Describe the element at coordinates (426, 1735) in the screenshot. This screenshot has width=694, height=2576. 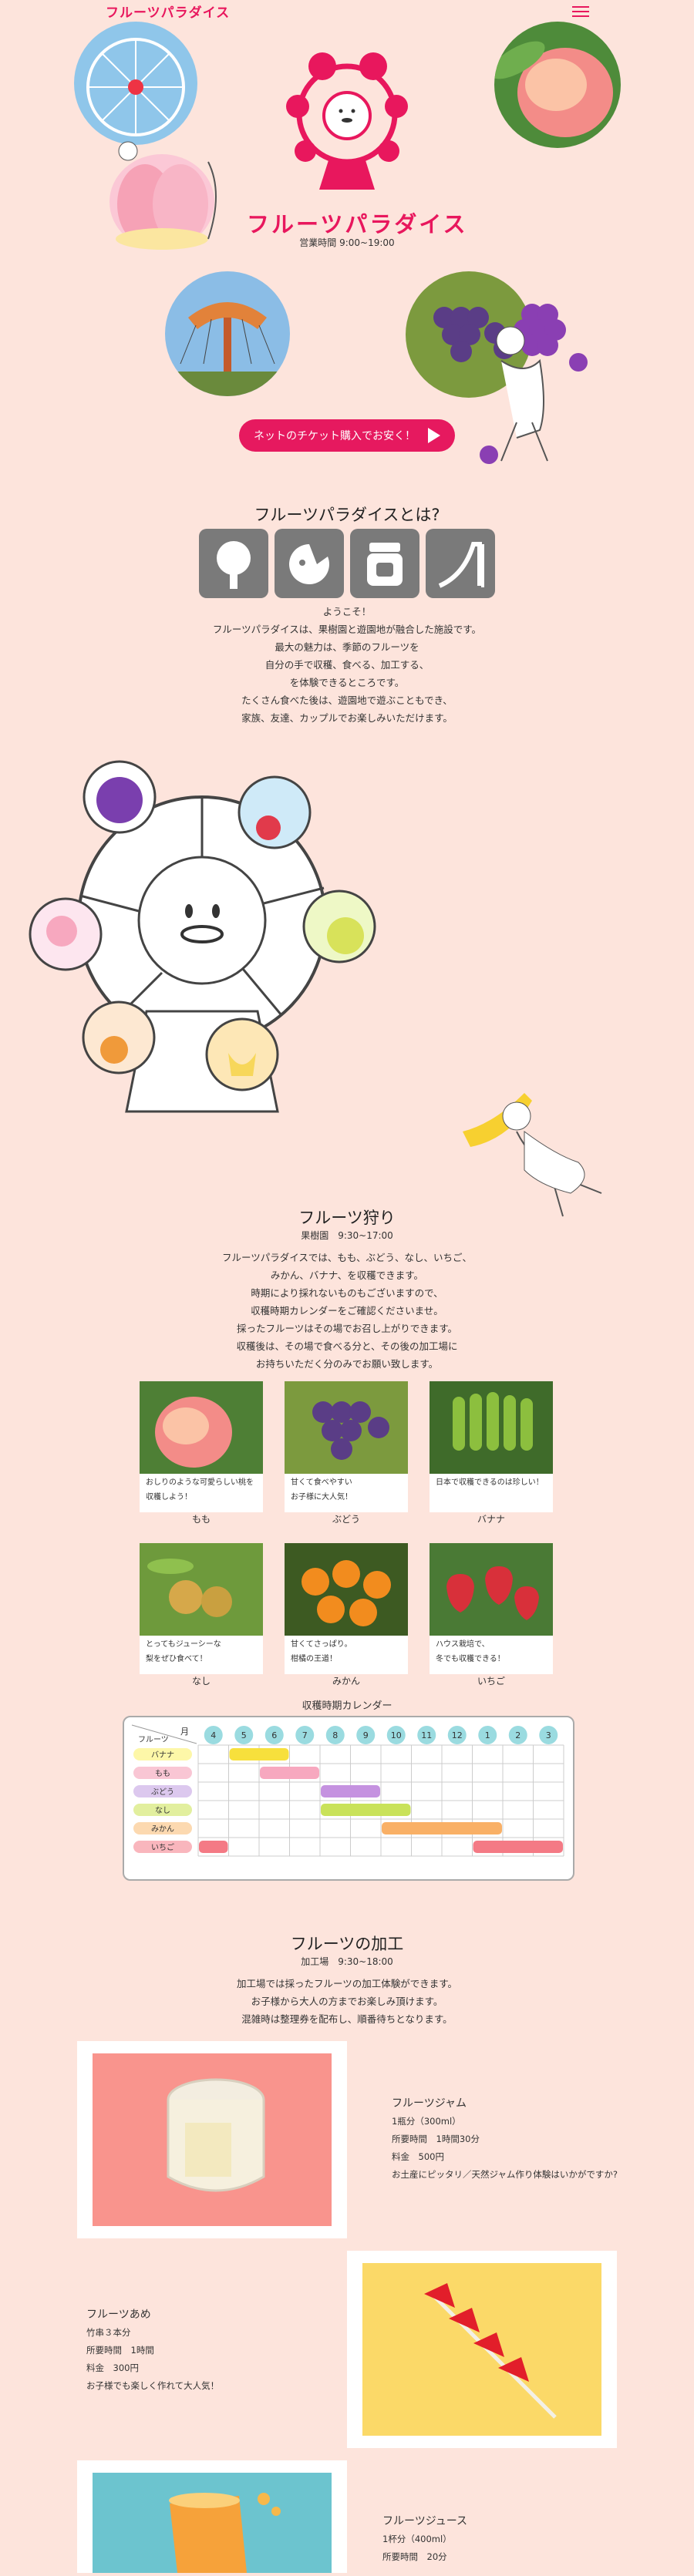
I see `month-label: 11` at that location.